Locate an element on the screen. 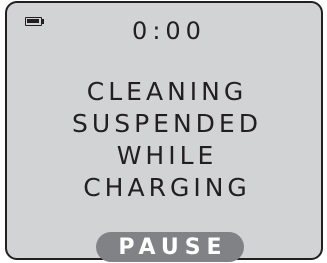 Image resolution: width=327 pixels, height=263 pixels. message-line-3: WHILE is located at coordinates (167, 155).